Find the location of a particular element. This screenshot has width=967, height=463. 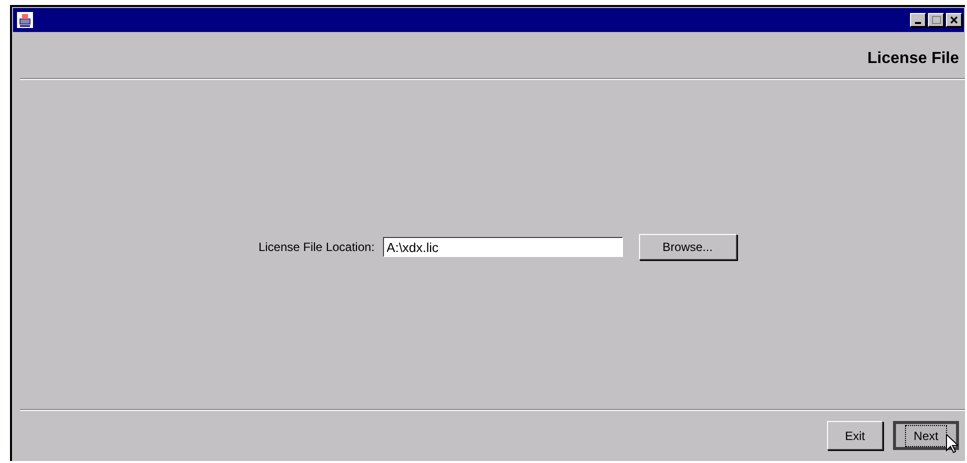

dialog-button: Next is located at coordinates (926, 435).